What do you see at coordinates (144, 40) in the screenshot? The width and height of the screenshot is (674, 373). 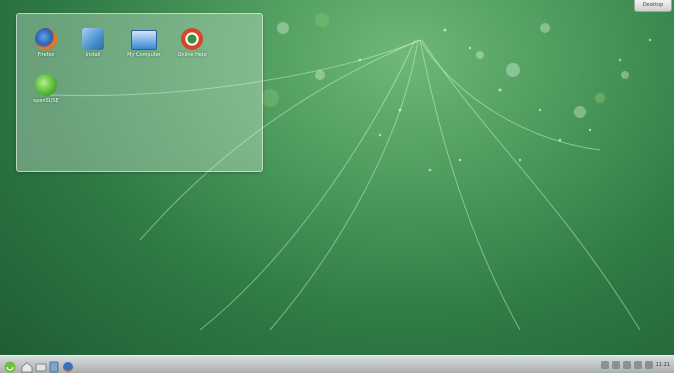 I see `computer-icon` at bounding box center [144, 40].